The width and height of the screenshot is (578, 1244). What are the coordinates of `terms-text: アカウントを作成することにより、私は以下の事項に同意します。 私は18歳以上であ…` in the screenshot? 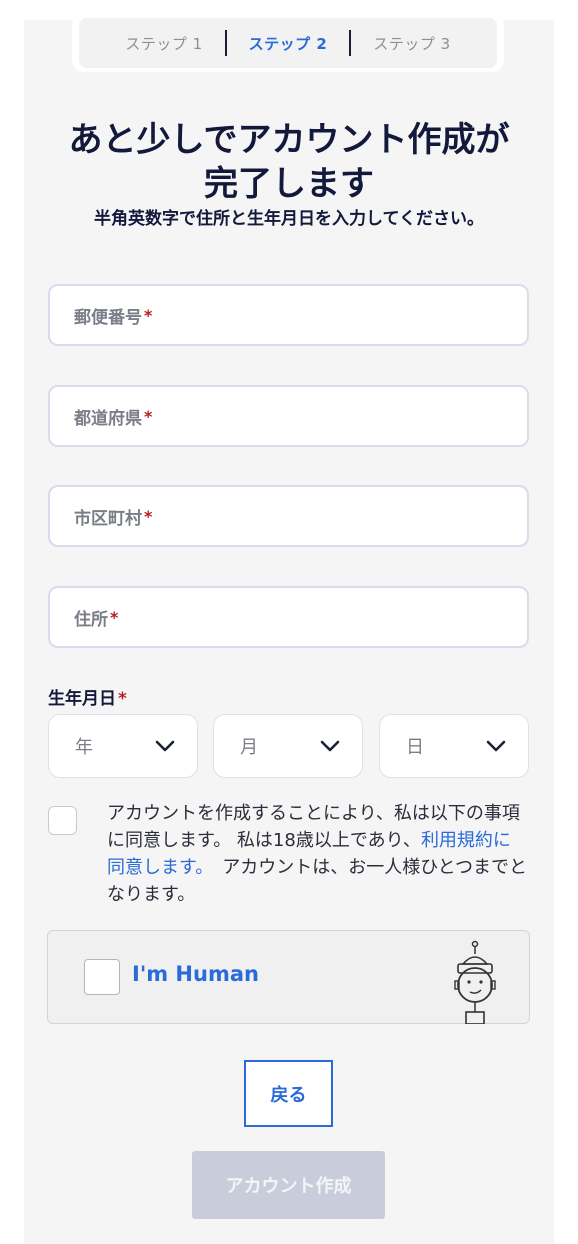 It's located at (317, 854).